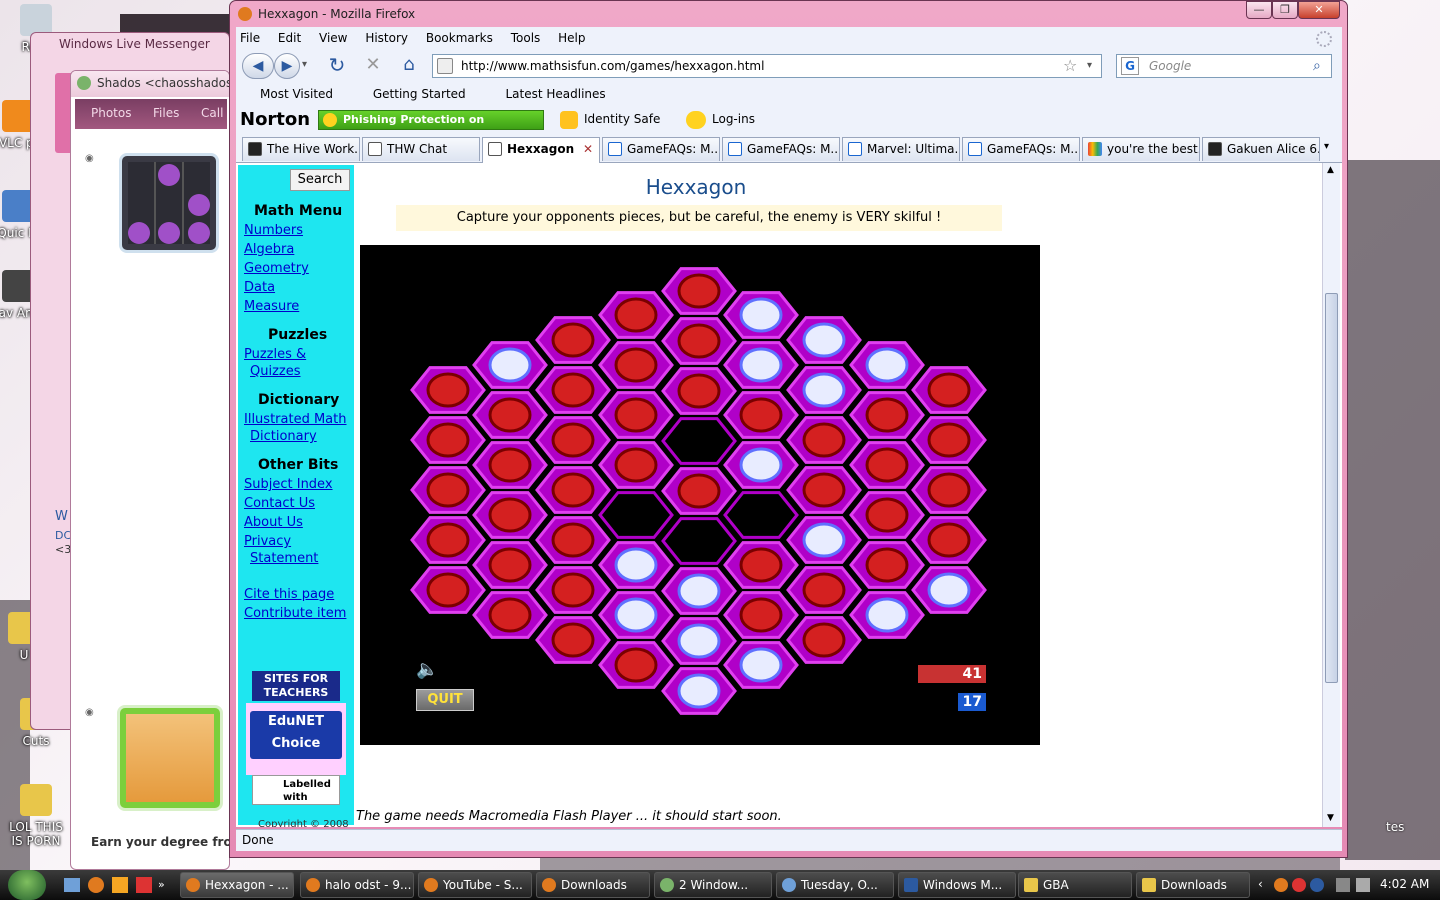 This screenshot has width=1440, height=900. Describe the element at coordinates (286, 94) in the screenshot. I see `bookmark-most-visited: Most Visited` at that location.